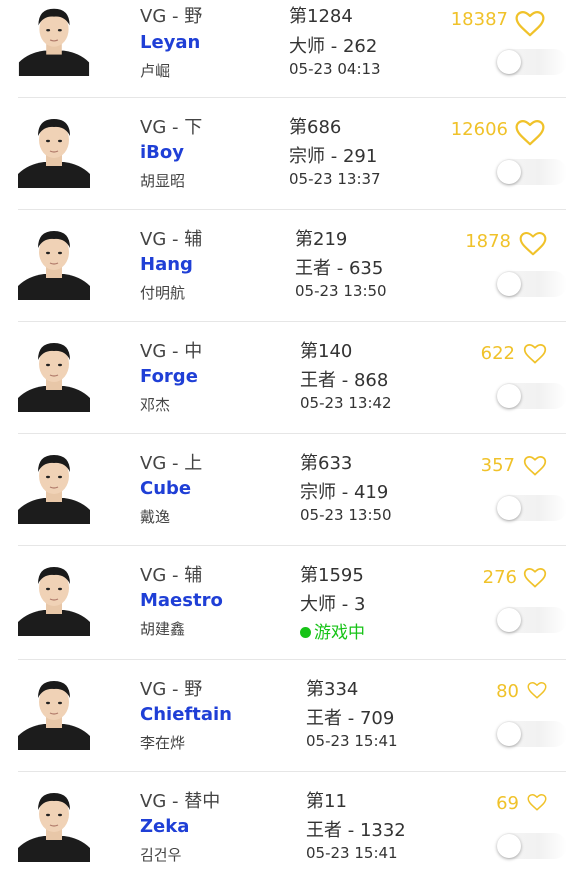 This screenshot has width=567, height=880. Describe the element at coordinates (155, 405) in the screenshot. I see `player-real-name: 邓杰` at that location.